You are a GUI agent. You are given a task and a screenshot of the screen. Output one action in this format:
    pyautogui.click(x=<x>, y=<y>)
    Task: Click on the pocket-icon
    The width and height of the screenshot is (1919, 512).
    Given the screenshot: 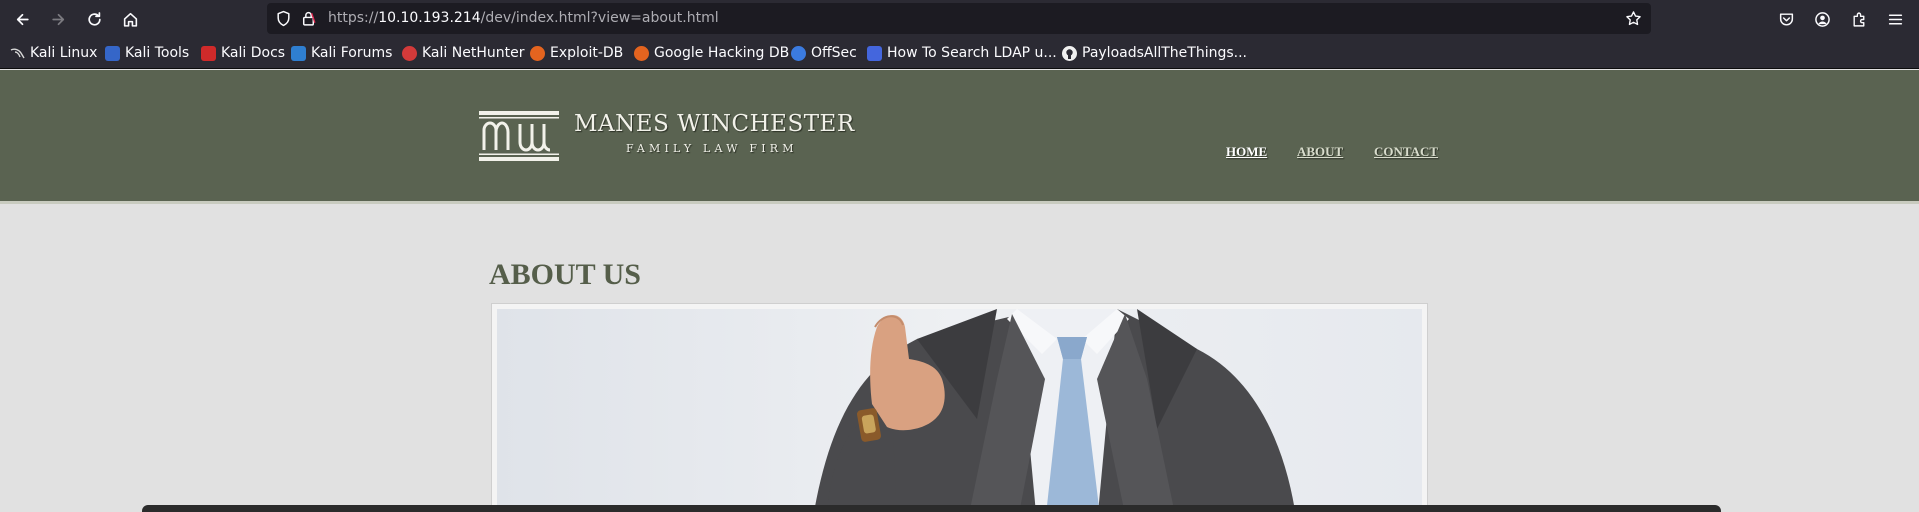 What is the action you would take?
    pyautogui.click(x=1786, y=19)
    